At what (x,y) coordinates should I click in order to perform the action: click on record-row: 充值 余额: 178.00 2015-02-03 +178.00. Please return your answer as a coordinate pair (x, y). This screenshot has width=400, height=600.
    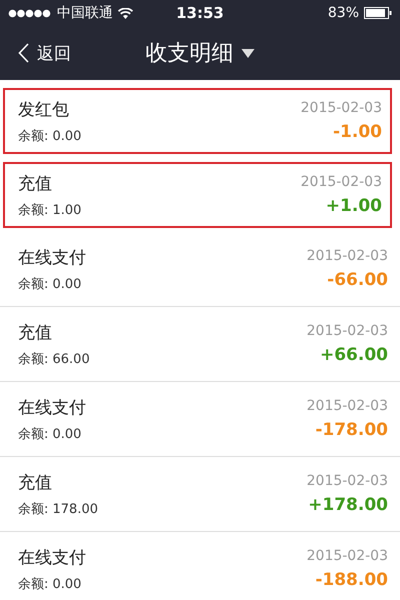
    Looking at the image, I should click on (200, 494).